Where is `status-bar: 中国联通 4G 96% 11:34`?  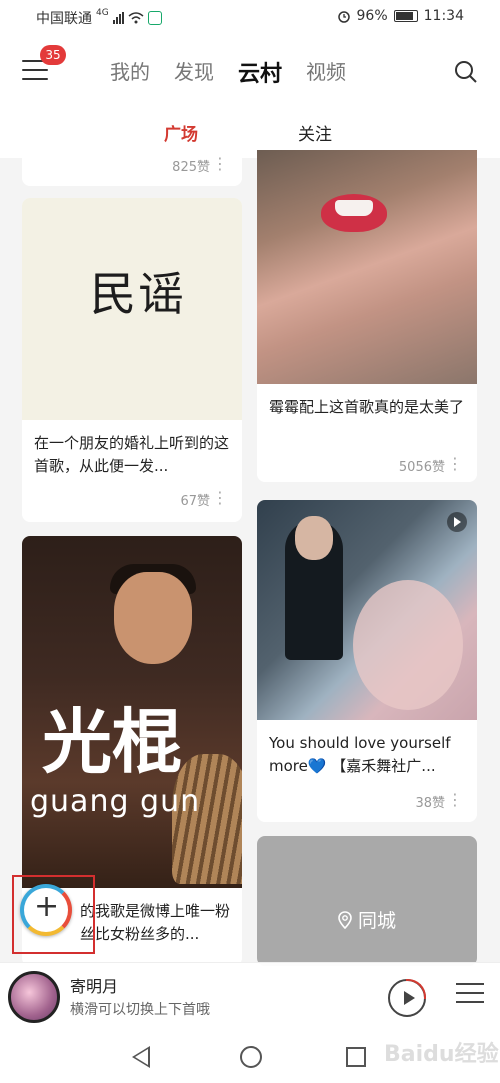
status-bar: 中国联通 4G 96% 11:34 is located at coordinates (250, 17).